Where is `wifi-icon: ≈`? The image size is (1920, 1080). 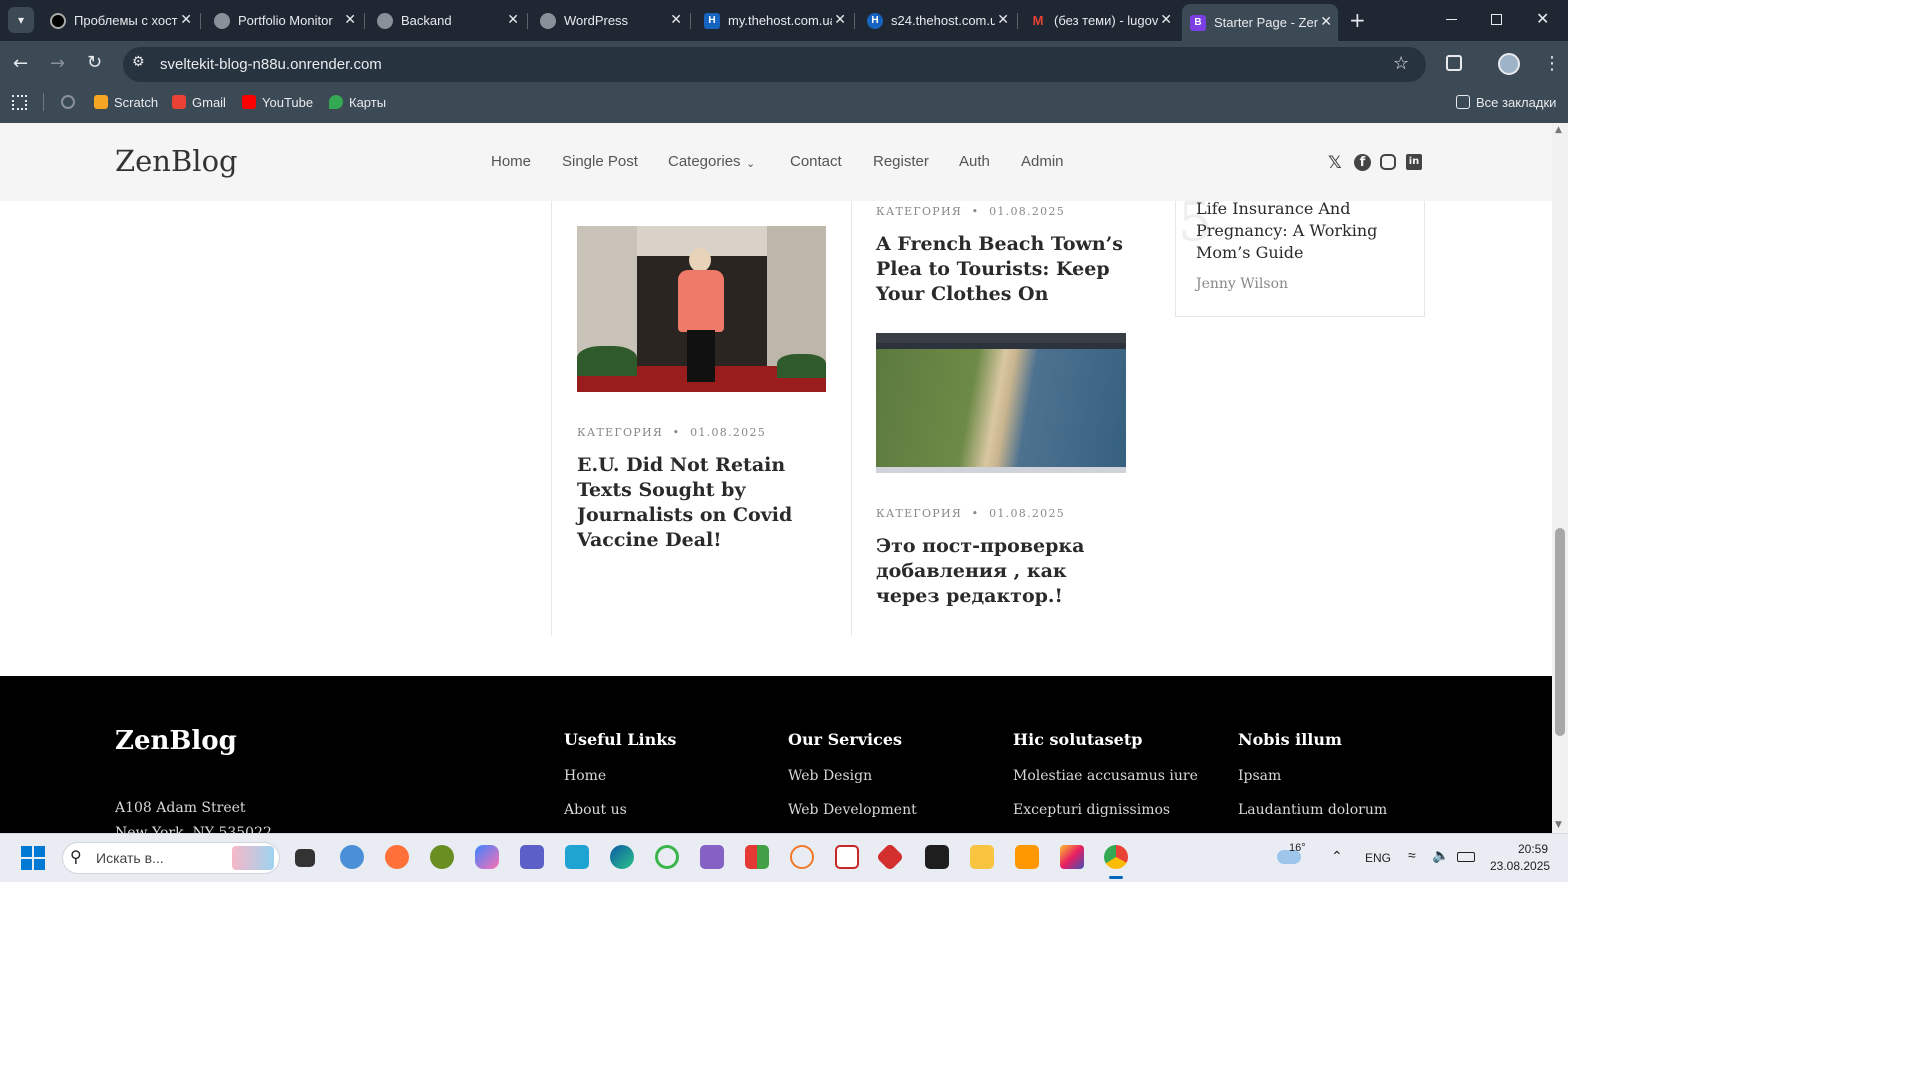 wifi-icon: ≈ is located at coordinates (1412, 855).